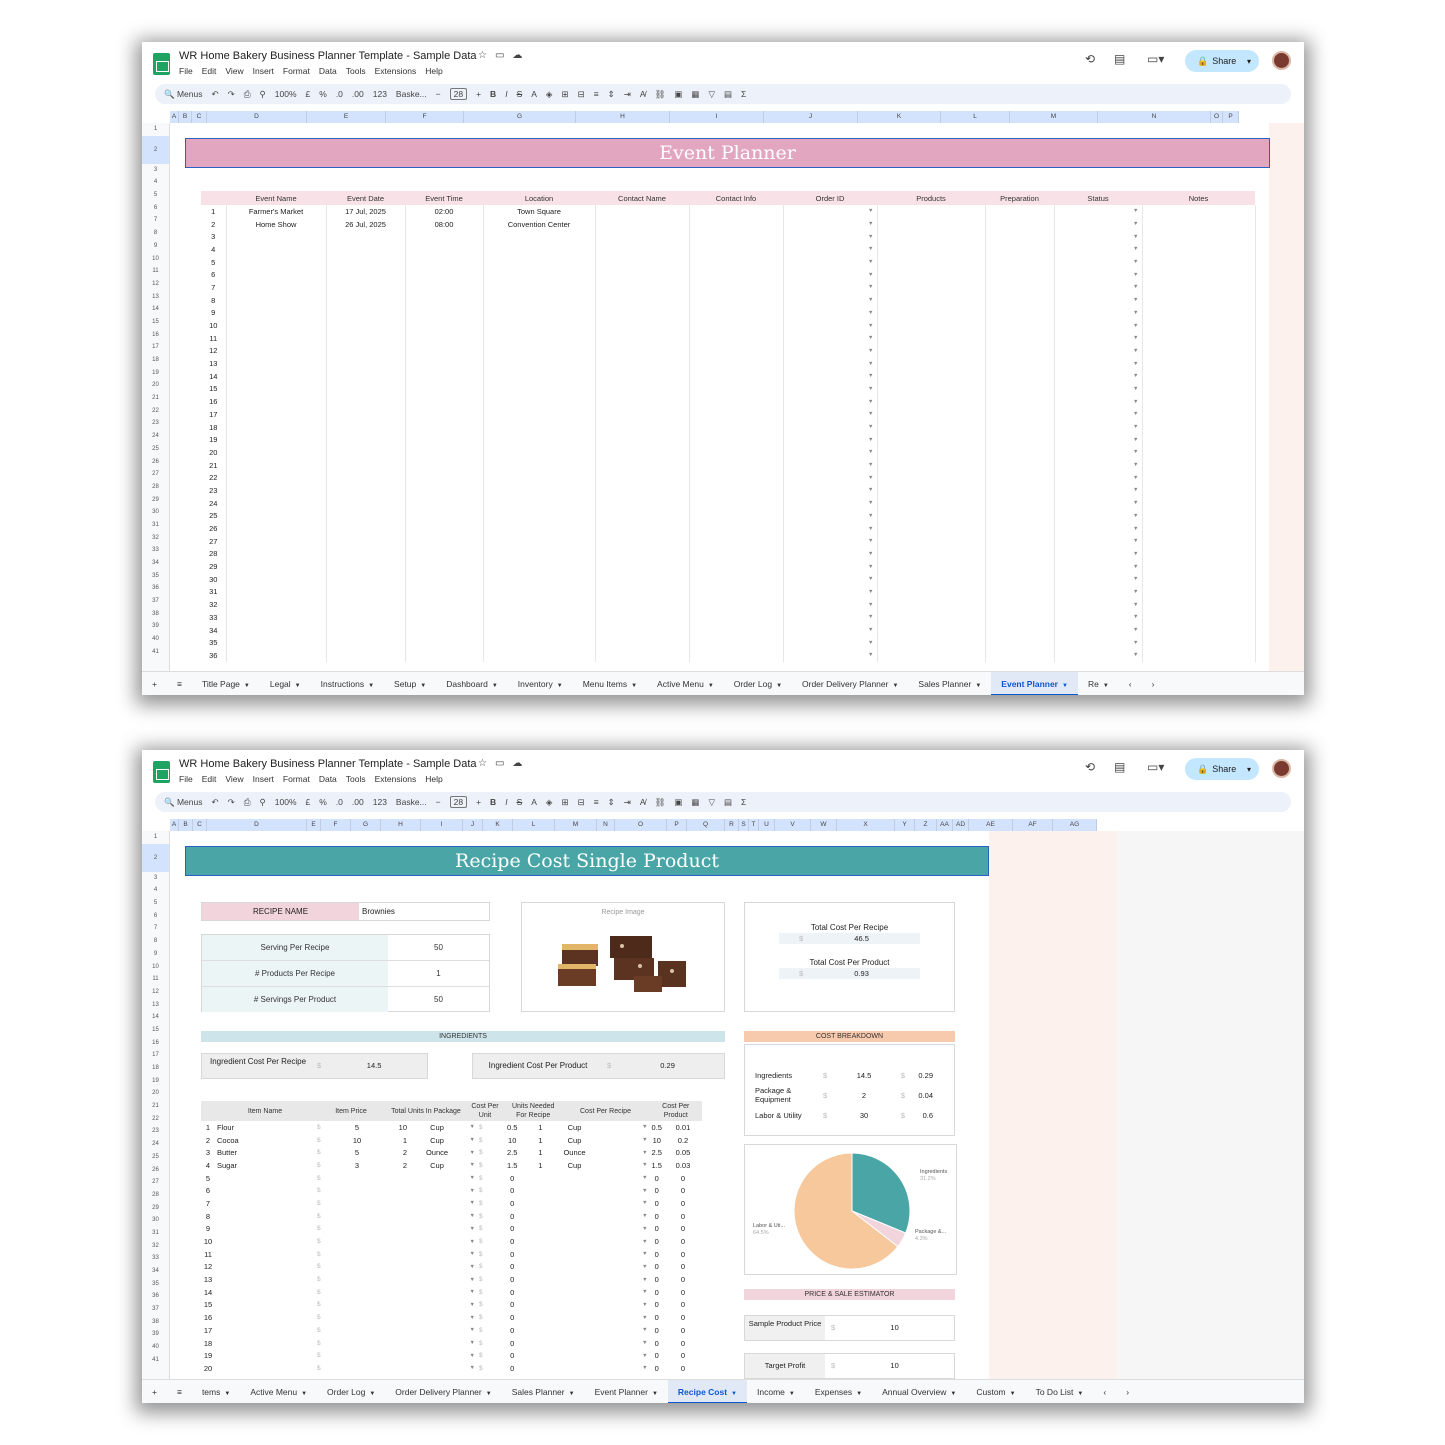 The image size is (1445, 1445). I want to click on row-header: 14, so click(155, 1017).